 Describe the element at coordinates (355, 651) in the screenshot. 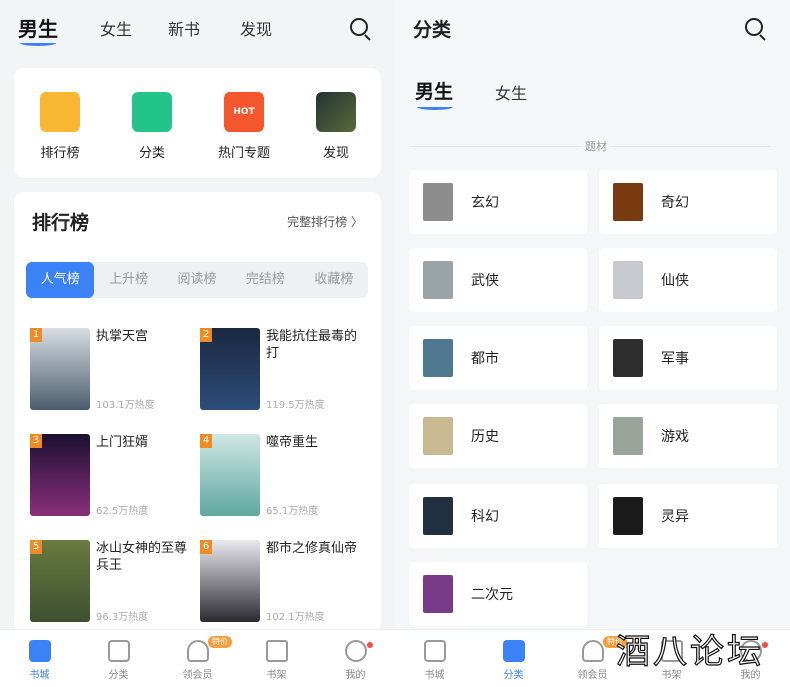

I see `user-icon` at that location.